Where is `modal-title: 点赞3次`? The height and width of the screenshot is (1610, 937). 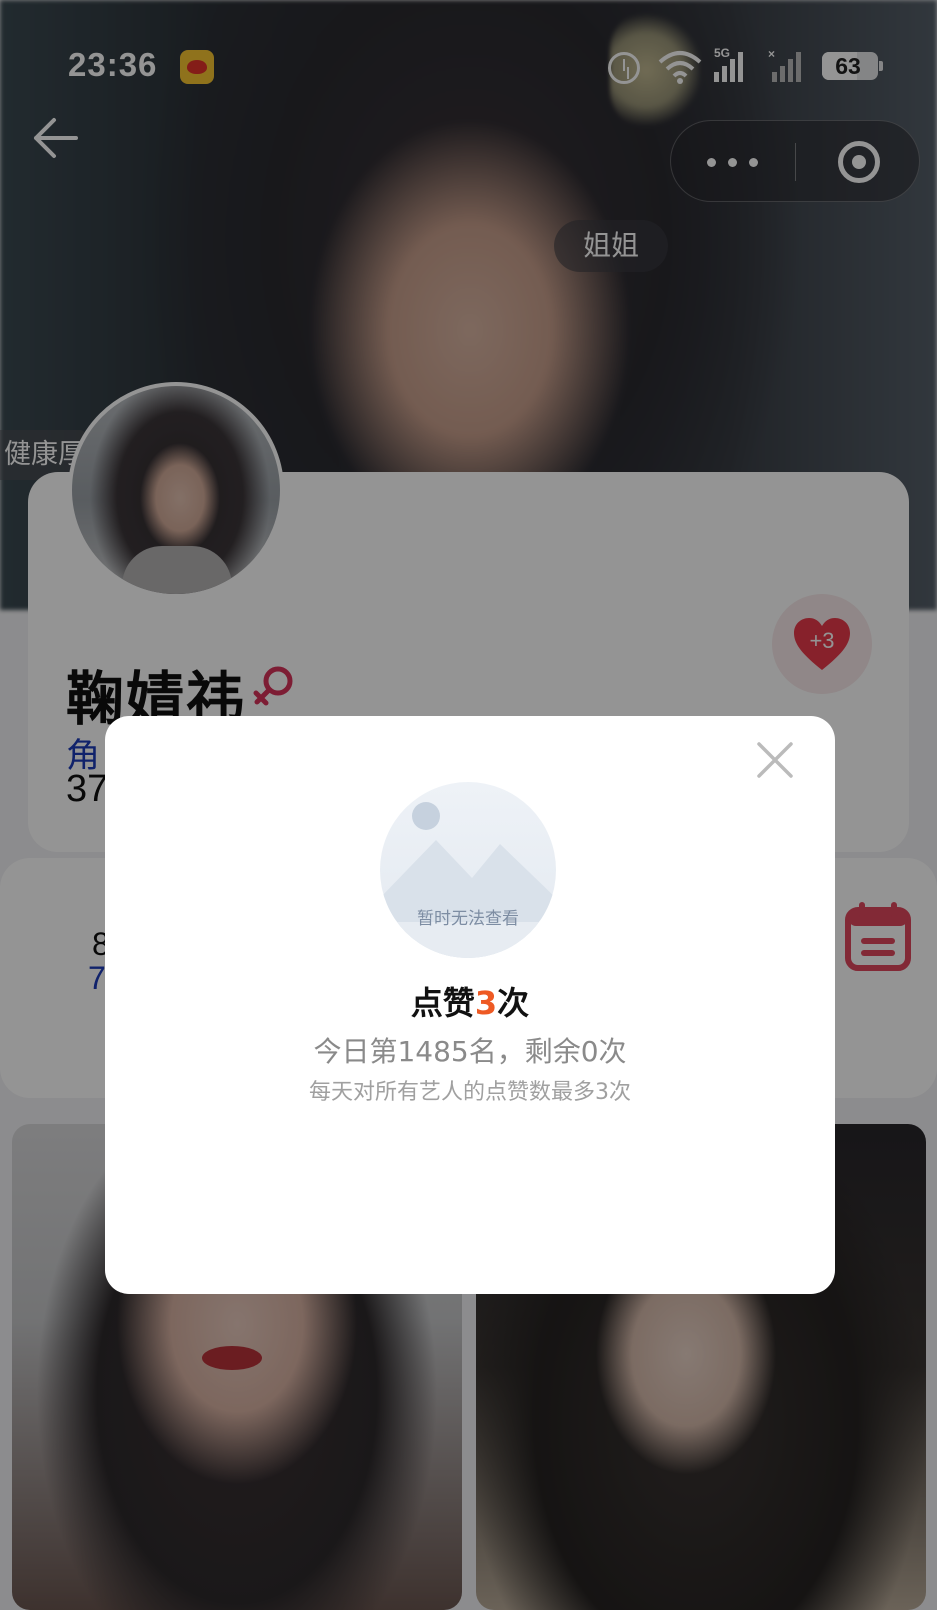 modal-title: 点赞3次 is located at coordinates (470, 1001).